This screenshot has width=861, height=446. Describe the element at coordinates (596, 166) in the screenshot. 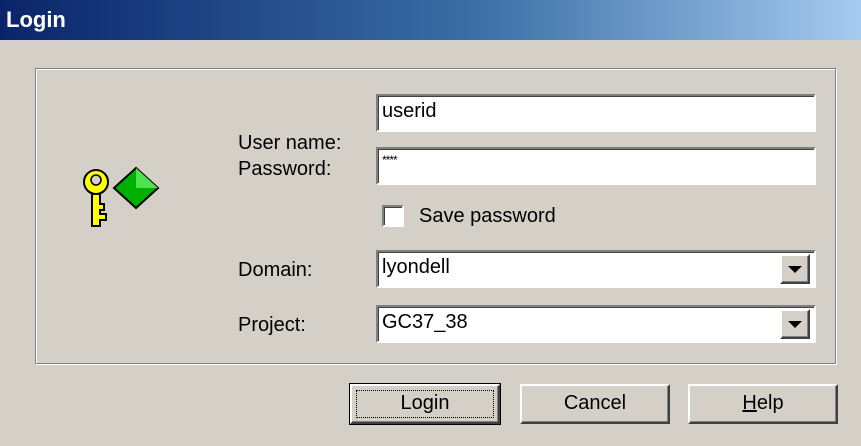

I see `password-input: ****` at that location.